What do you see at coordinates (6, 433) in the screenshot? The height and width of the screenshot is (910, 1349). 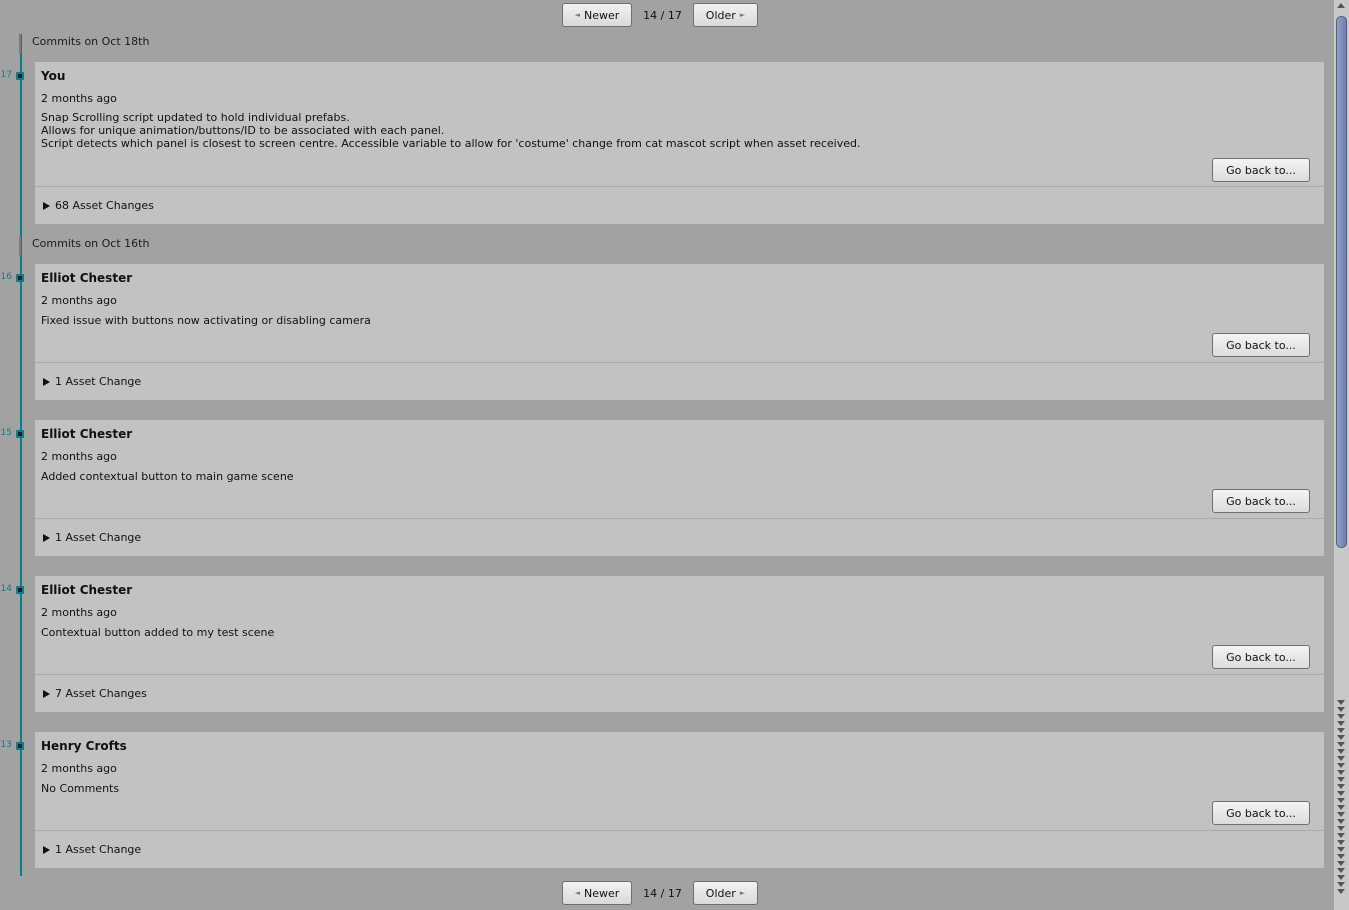 I see `commit-number: 15` at bounding box center [6, 433].